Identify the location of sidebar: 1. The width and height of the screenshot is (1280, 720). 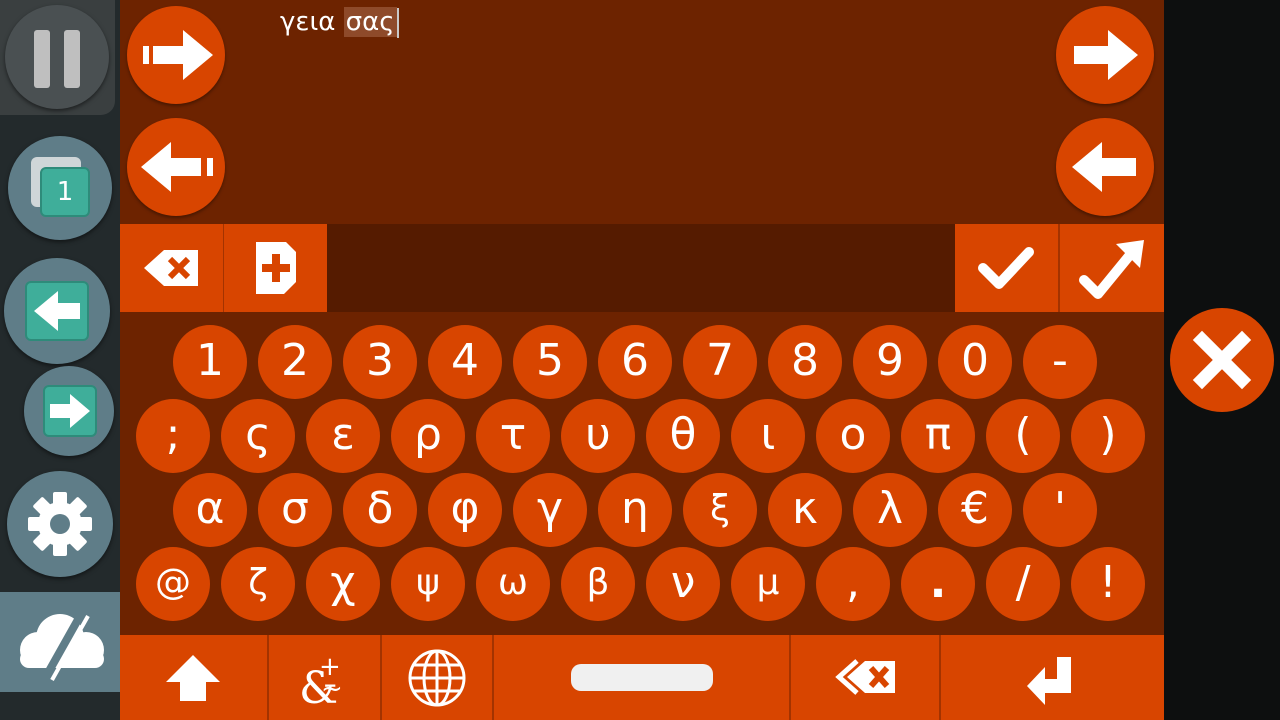
(60, 360).